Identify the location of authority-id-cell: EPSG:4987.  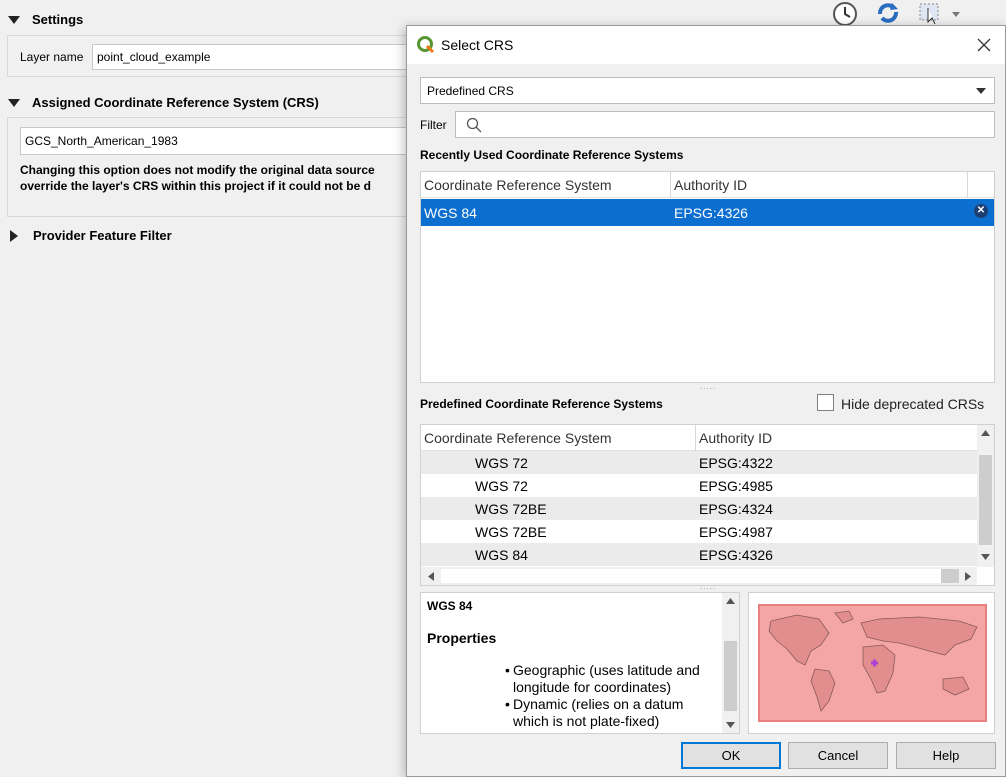
(736, 531).